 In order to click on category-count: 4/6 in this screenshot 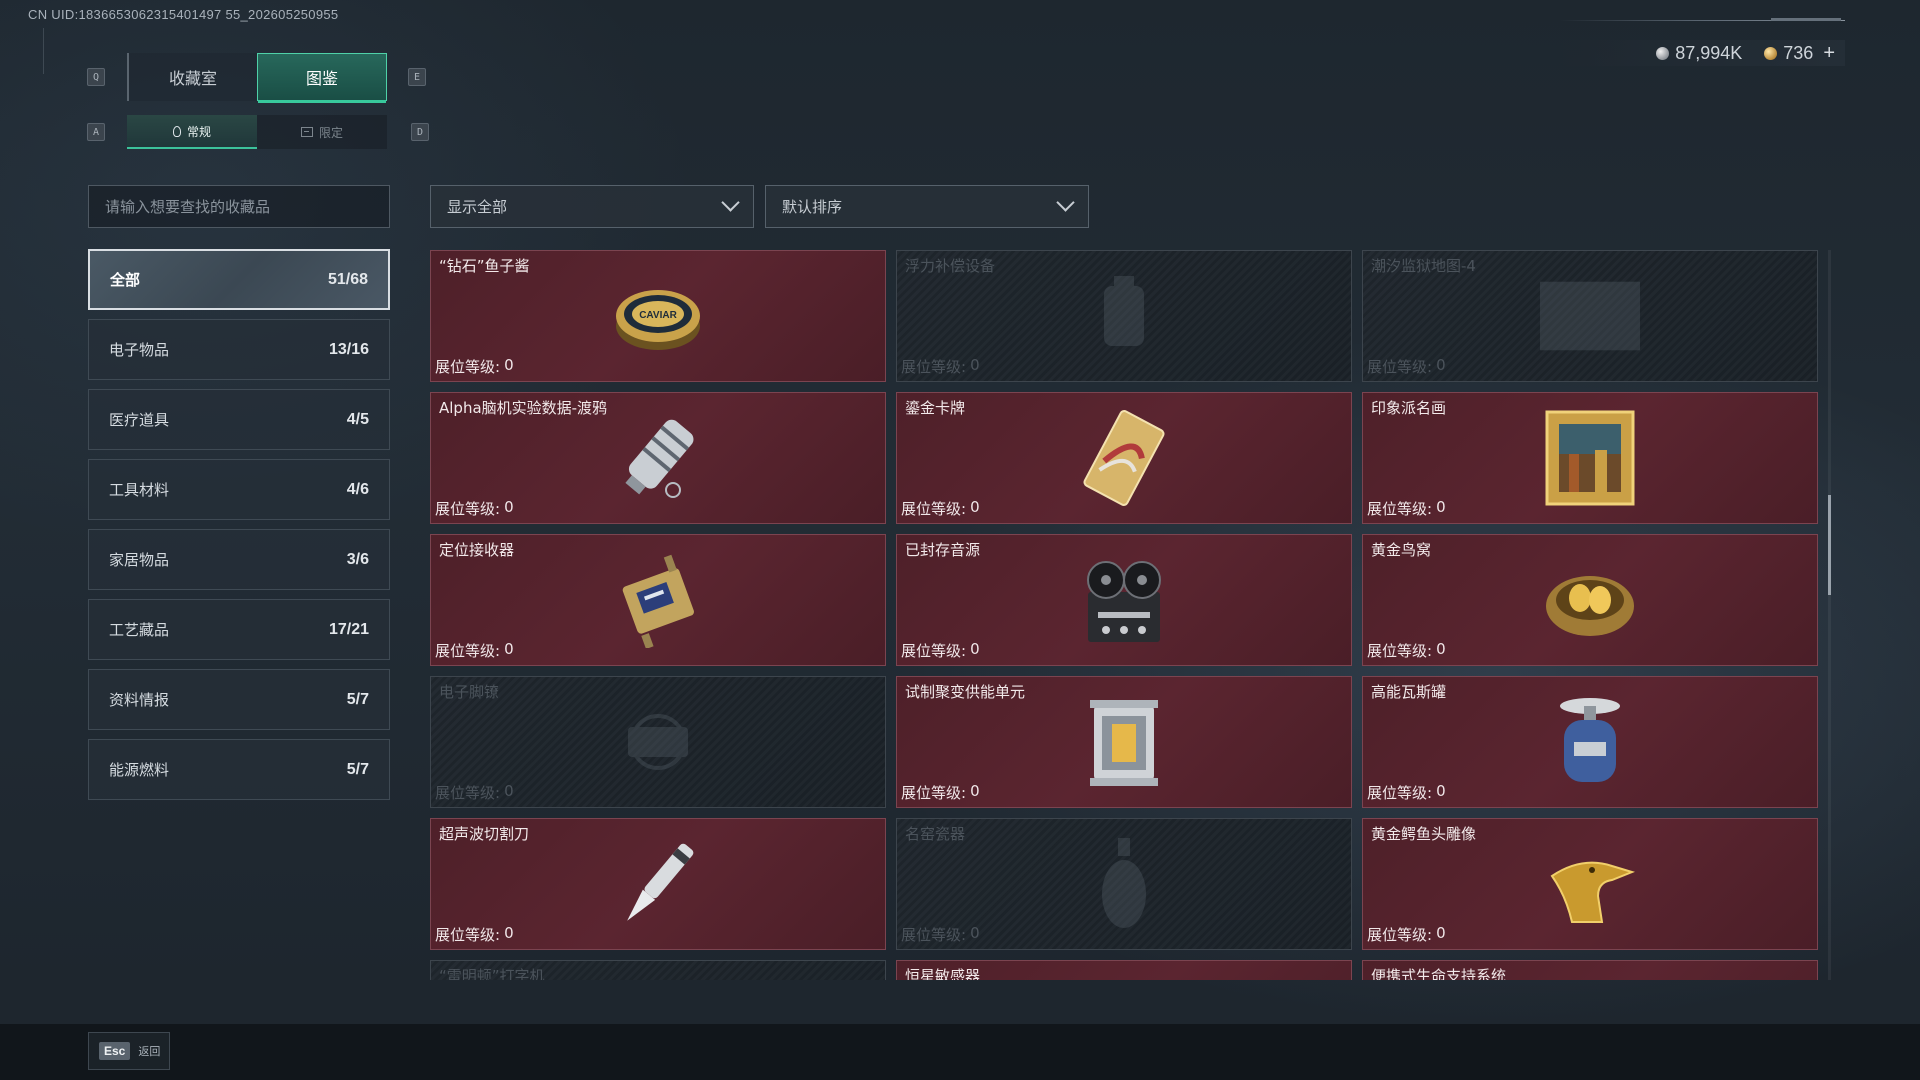, I will do `click(357, 489)`.